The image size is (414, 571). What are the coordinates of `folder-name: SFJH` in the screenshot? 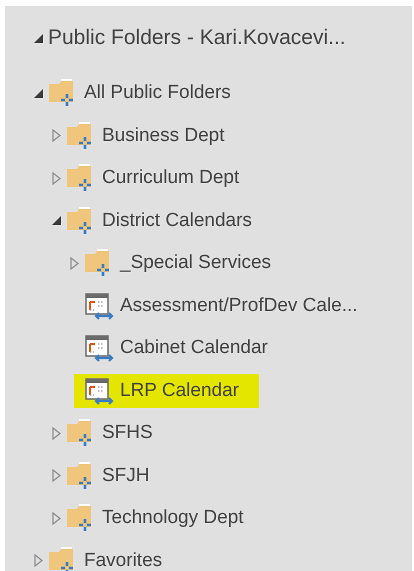 It's located at (126, 475).